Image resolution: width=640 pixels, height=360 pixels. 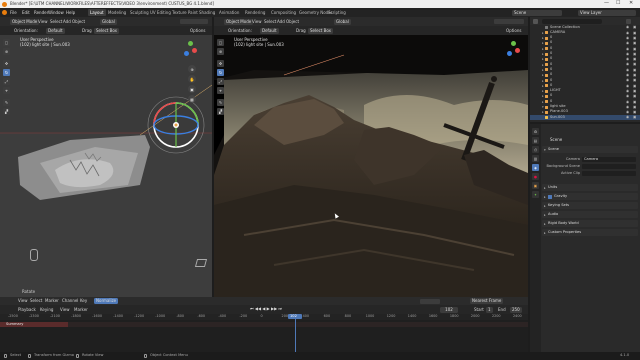 I want to click on right-cursor-tool-icon: ⊕, so click(x=220, y=51).